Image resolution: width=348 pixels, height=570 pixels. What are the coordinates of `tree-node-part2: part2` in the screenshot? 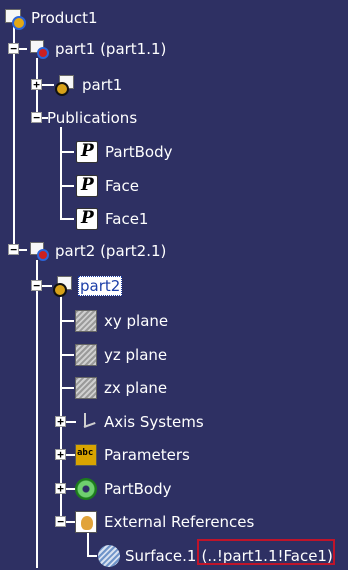 It's located at (87, 286).